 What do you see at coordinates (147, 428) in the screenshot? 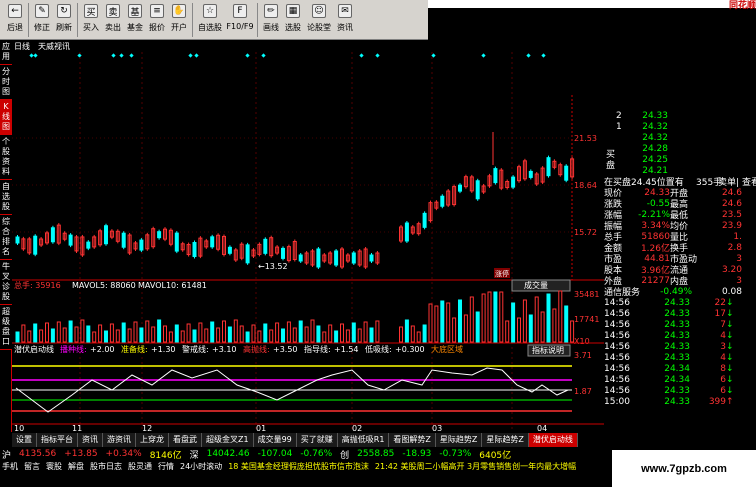
I see `date-tick: 12` at bounding box center [147, 428].